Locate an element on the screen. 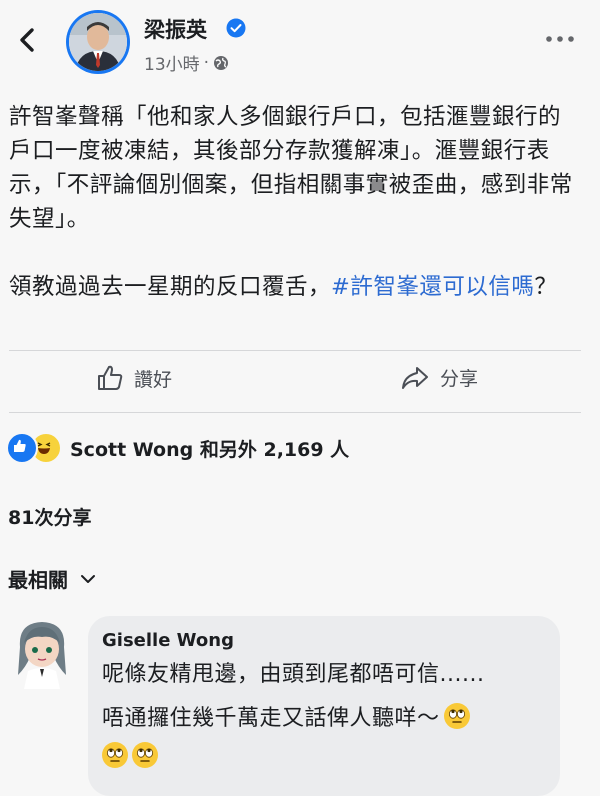 The width and height of the screenshot is (600, 796). hashtag-link: #許智峯還可以信嗎 is located at coordinates (432, 287).